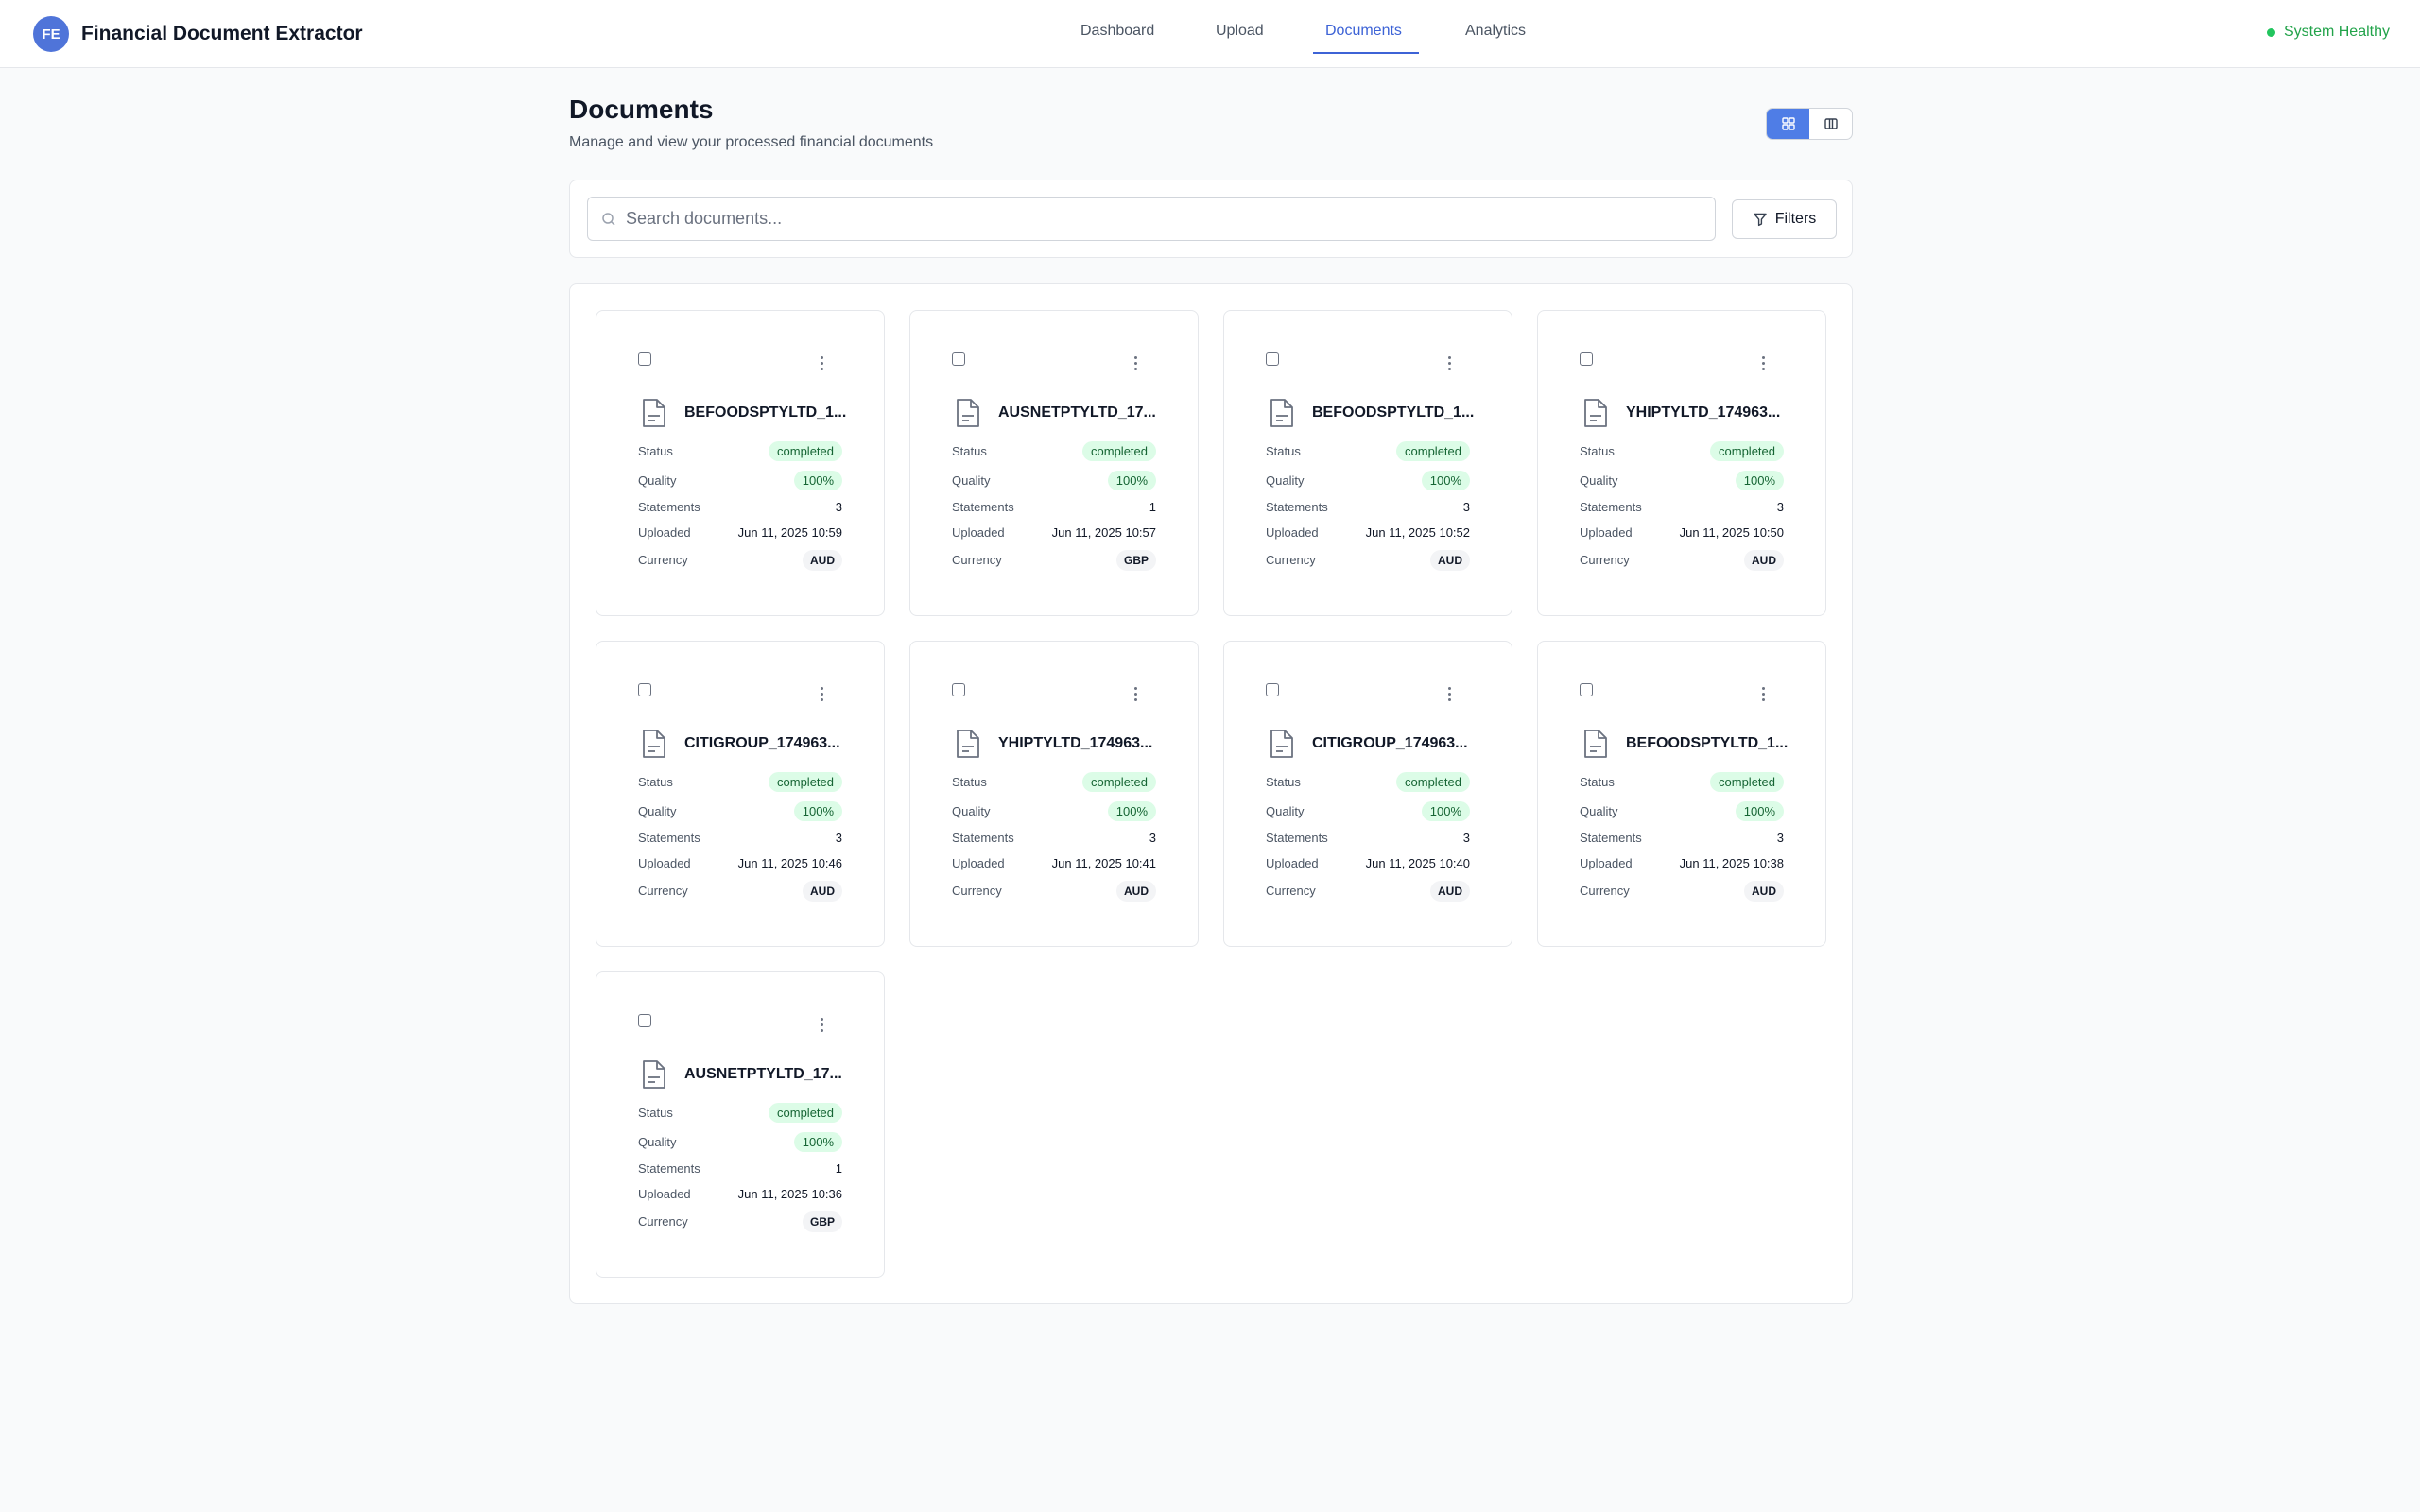 This screenshot has height=1512, width=2420. What do you see at coordinates (1103, 863) in the screenshot?
I see `uploaded-value: Jun 11, 2025 10:41` at bounding box center [1103, 863].